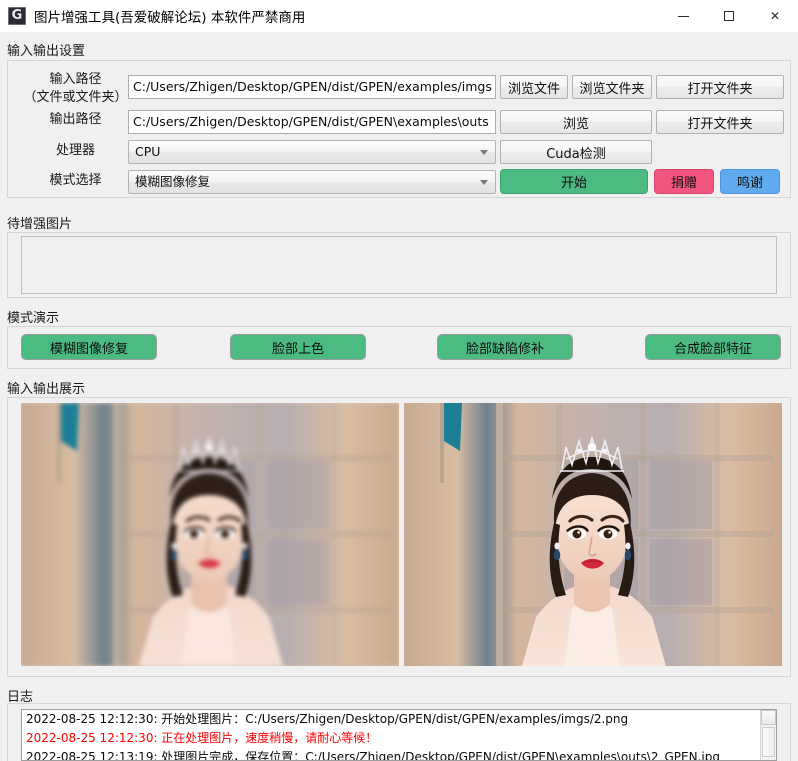 The height and width of the screenshot is (761, 798). What do you see at coordinates (768, 717) in the screenshot?
I see `scroll-up-icon` at bounding box center [768, 717].